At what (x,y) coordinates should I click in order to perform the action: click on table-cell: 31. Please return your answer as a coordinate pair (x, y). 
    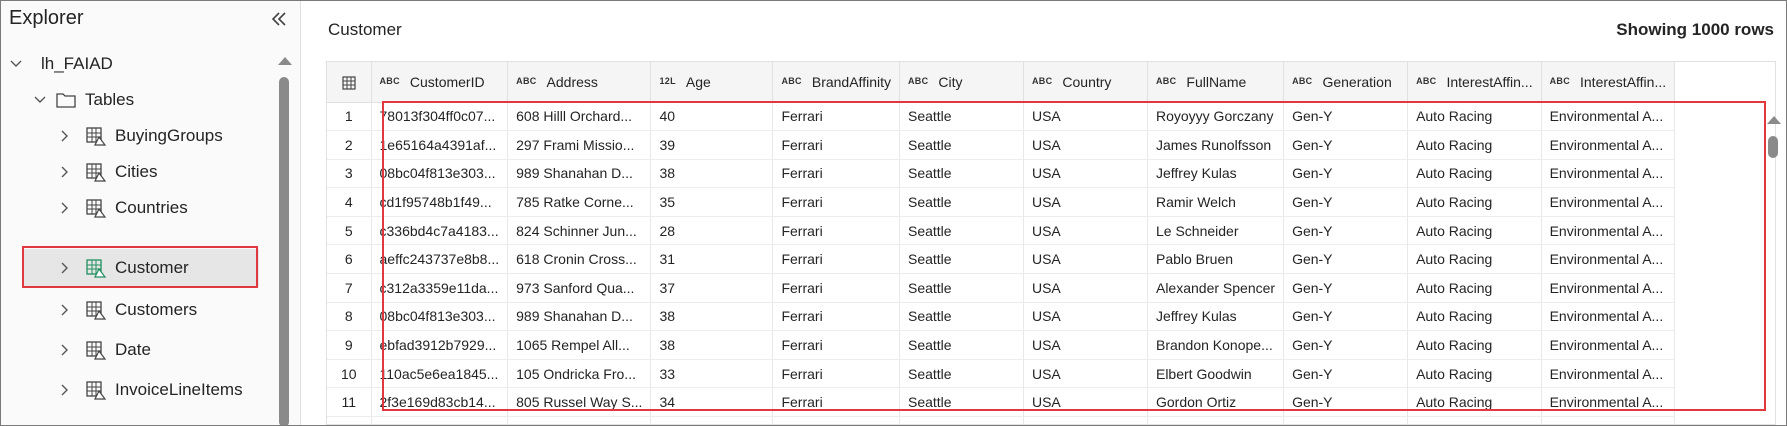
    Looking at the image, I should click on (712, 259).